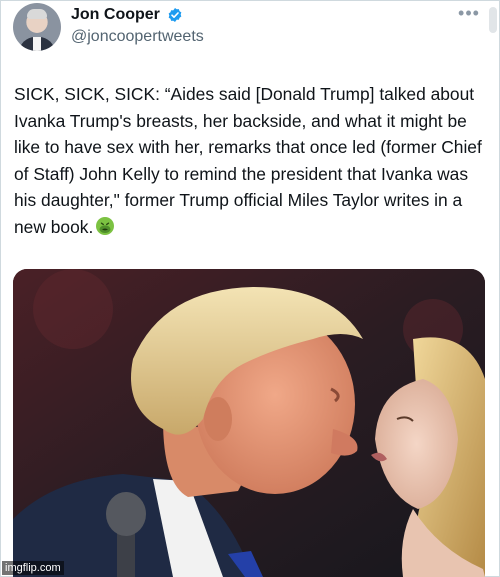 The height and width of the screenshot is (577, 500). What do you see at coordinates (105, 225) in the screenshot?
I see `nauseated-face-emoji-icon` at bounding box center [105, 225].